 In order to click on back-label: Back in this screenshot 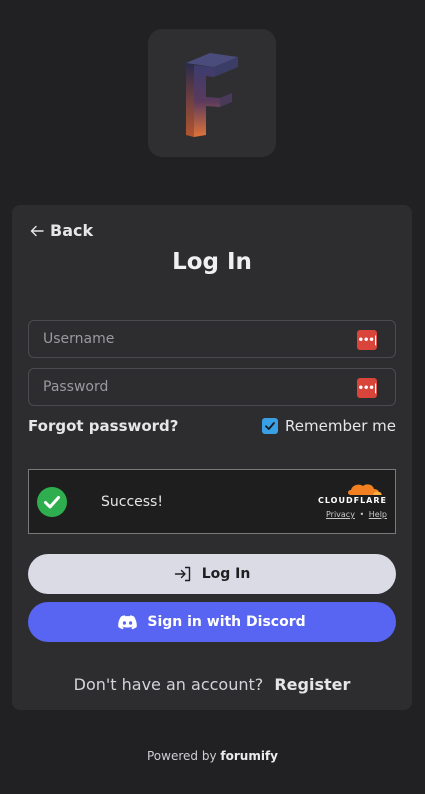, I will do `click(72, 230)`.